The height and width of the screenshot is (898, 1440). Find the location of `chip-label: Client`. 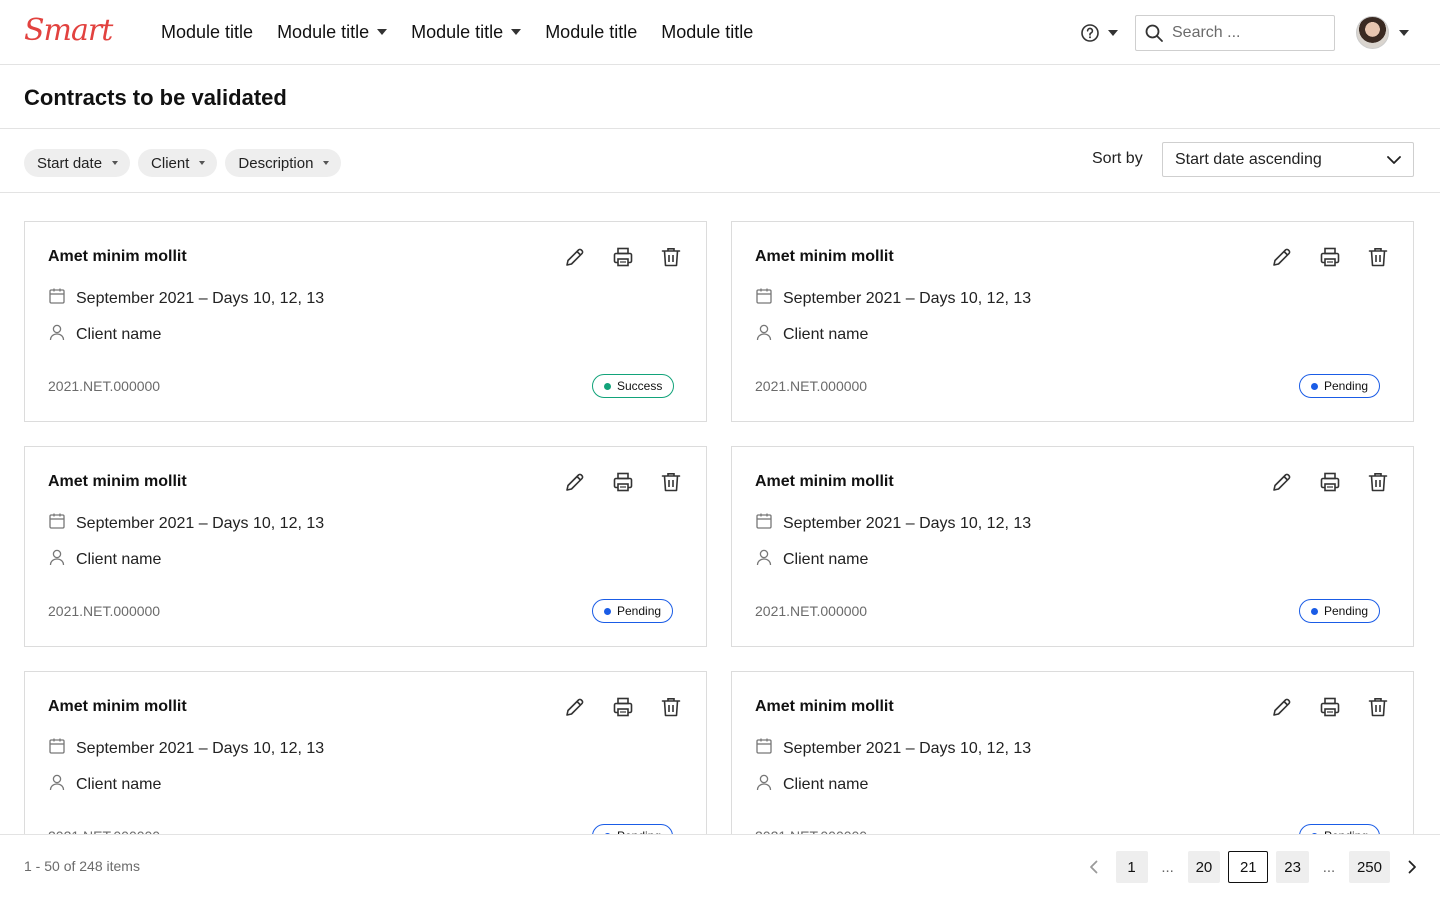

chip-label: Client is located at coordinates (170, 163).